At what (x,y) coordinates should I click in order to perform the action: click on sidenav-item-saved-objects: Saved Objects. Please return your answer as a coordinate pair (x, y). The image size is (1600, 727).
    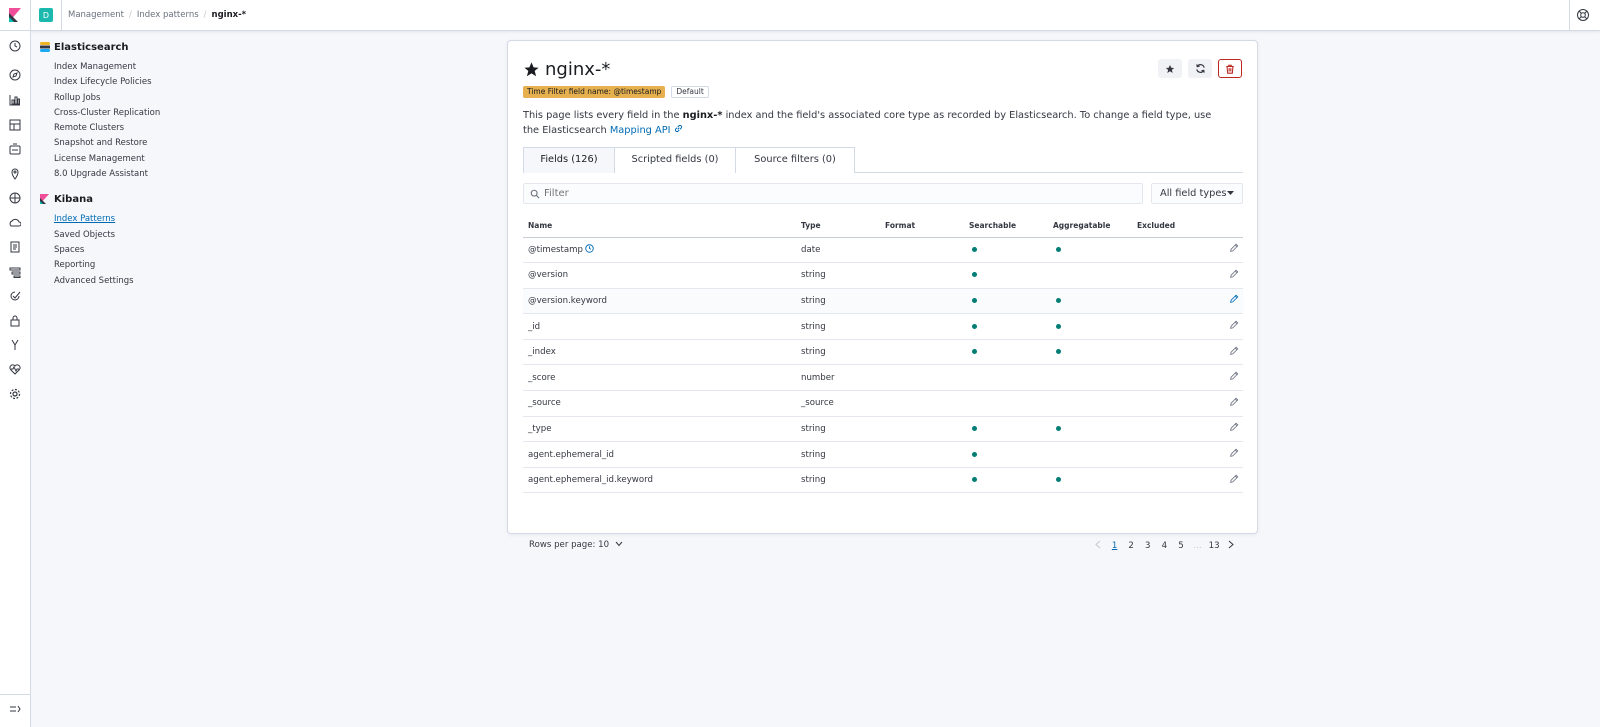
    Looking at the image, I should click on (132, 235).